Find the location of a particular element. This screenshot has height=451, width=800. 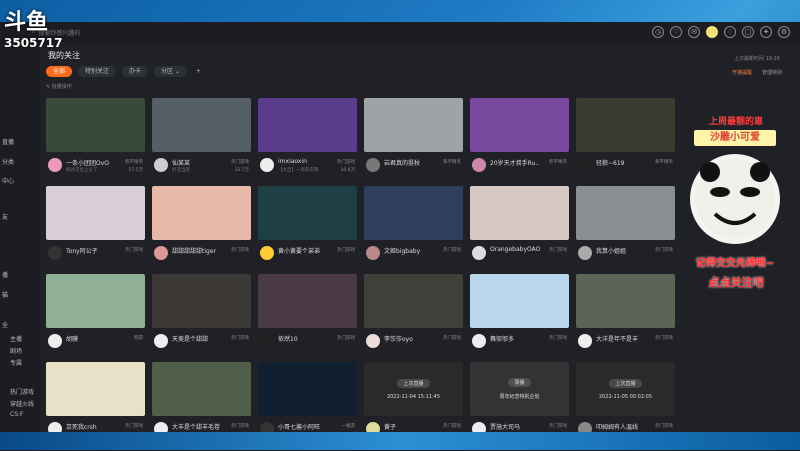

sidebar-item: 专属 is located at coordinates (16, 362).